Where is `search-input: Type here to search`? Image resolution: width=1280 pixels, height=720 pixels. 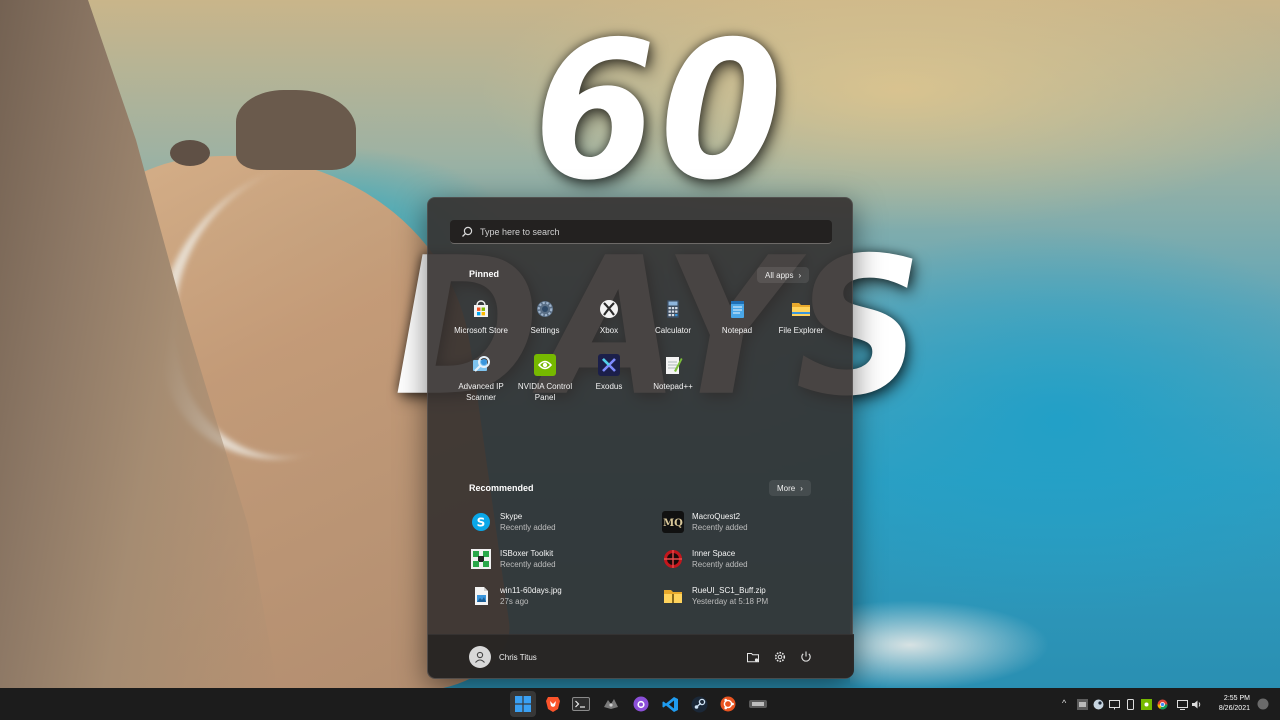 search-input: Type here to search is located at coordinates (641, 232).